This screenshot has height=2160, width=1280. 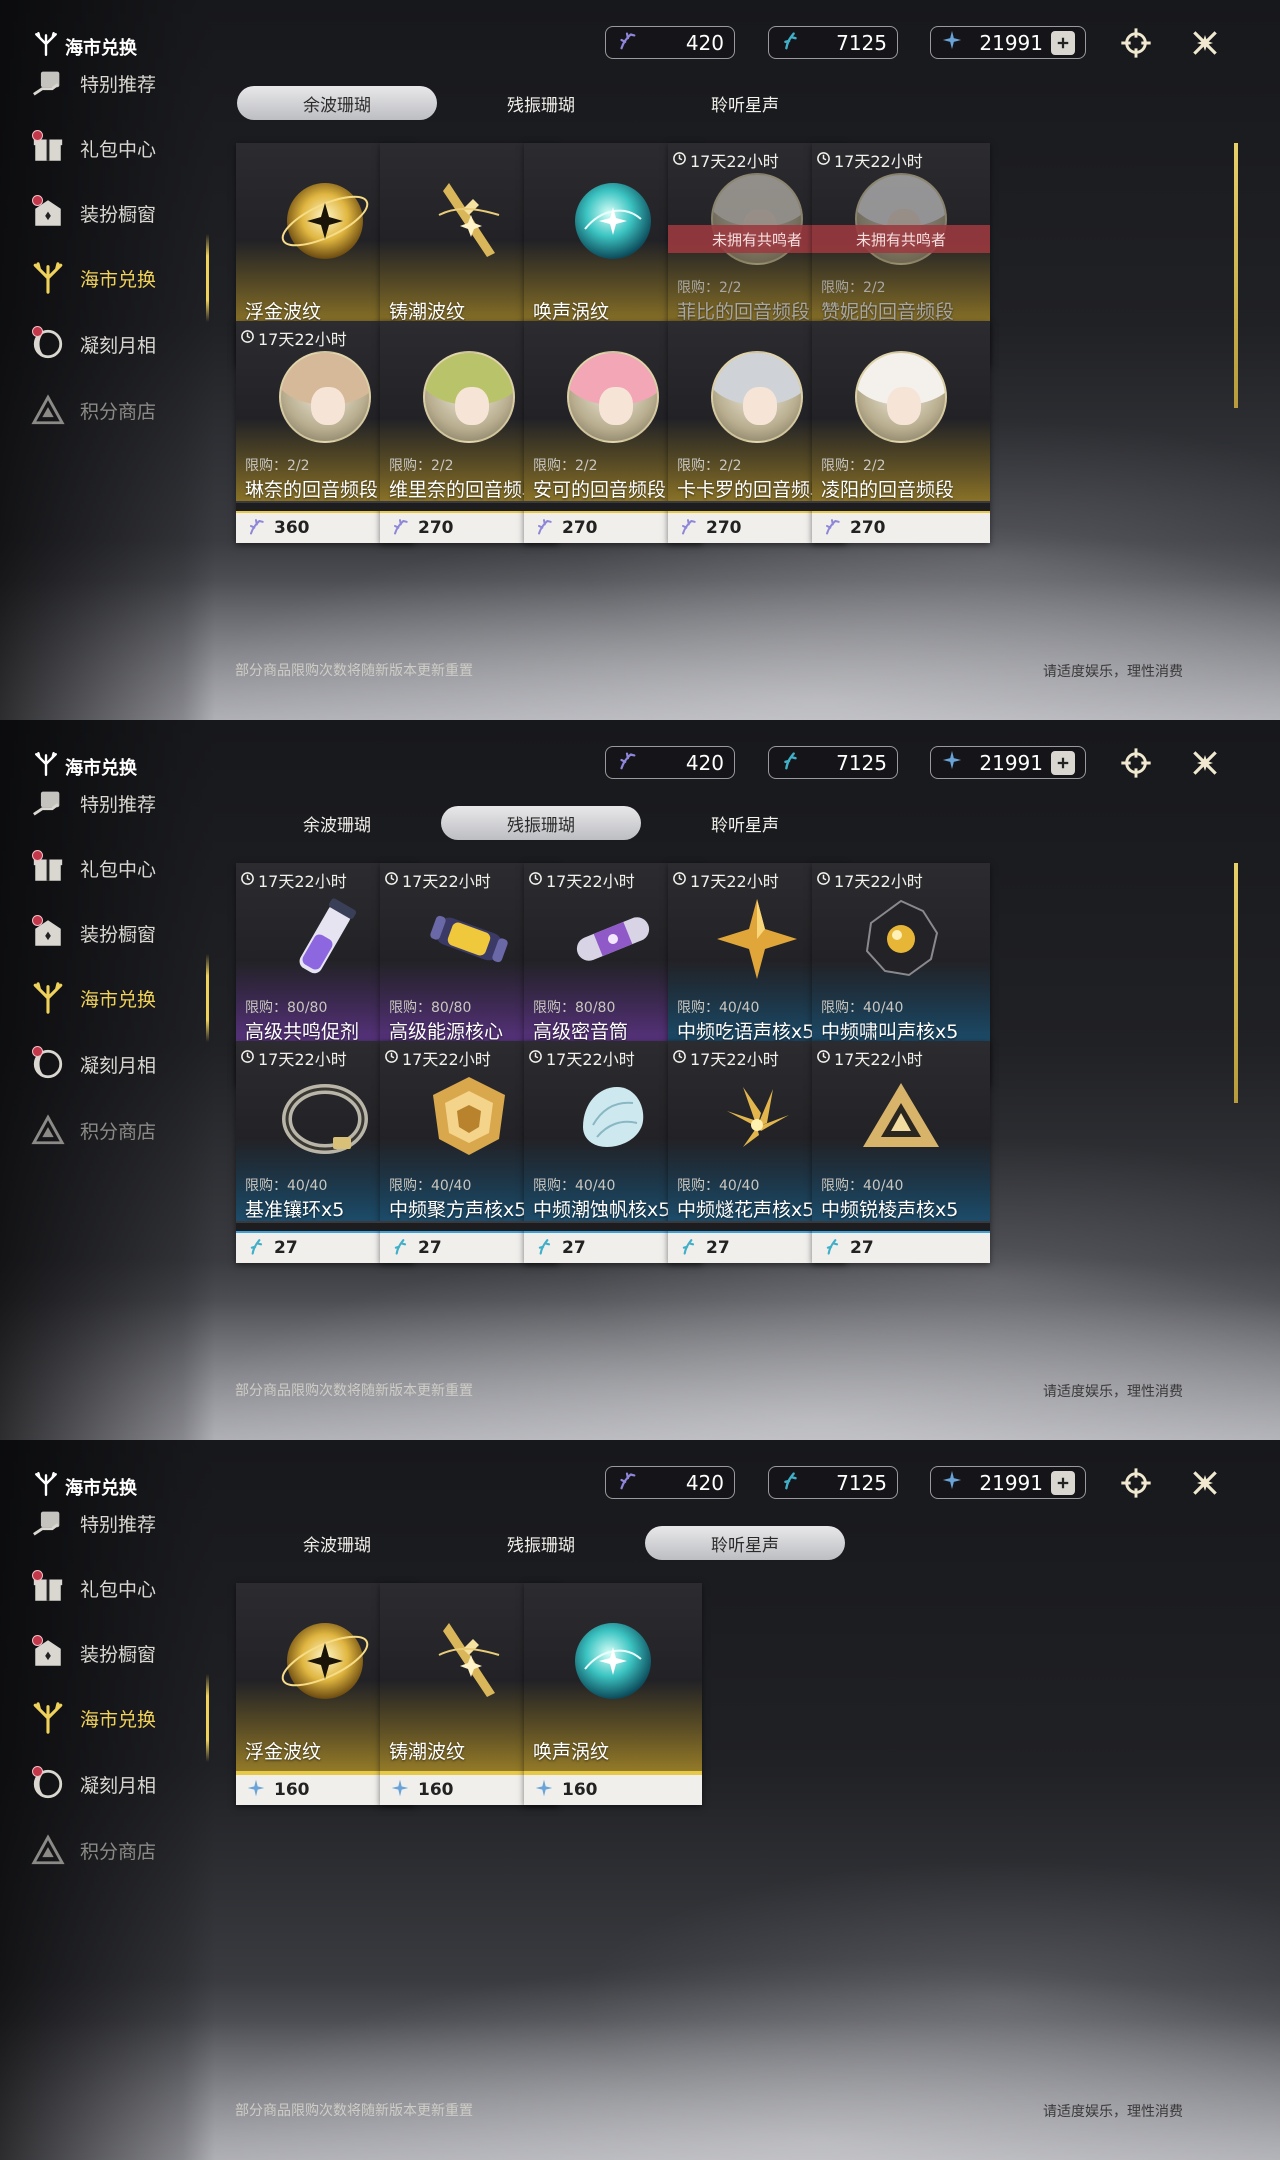 What do you see at coordinates (283, 312) in the screenshot?
I see `item-name: 浮金波纹` at bounding box center [283, 312].